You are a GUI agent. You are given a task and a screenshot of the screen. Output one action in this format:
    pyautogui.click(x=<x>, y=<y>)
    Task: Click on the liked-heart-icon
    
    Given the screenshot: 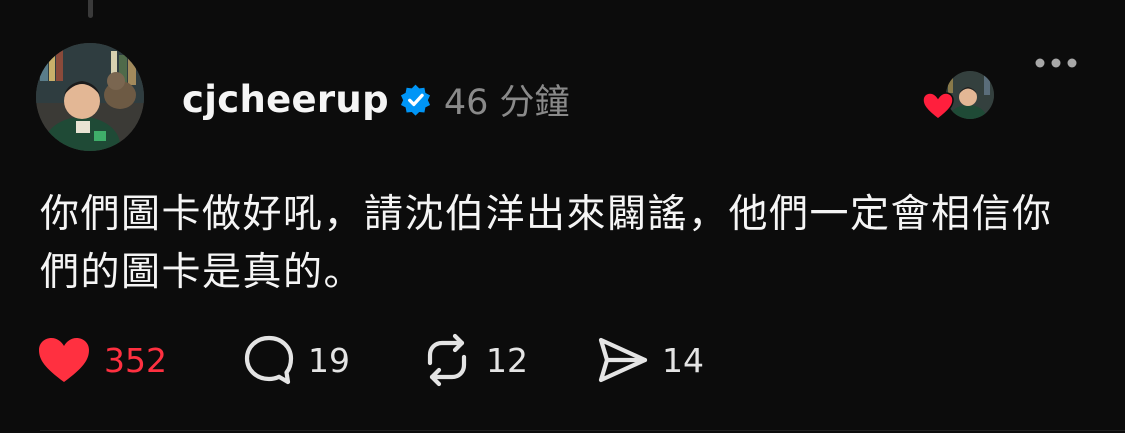 What is the action you would take?
    pyautogui.click(x=938, y=106)
    